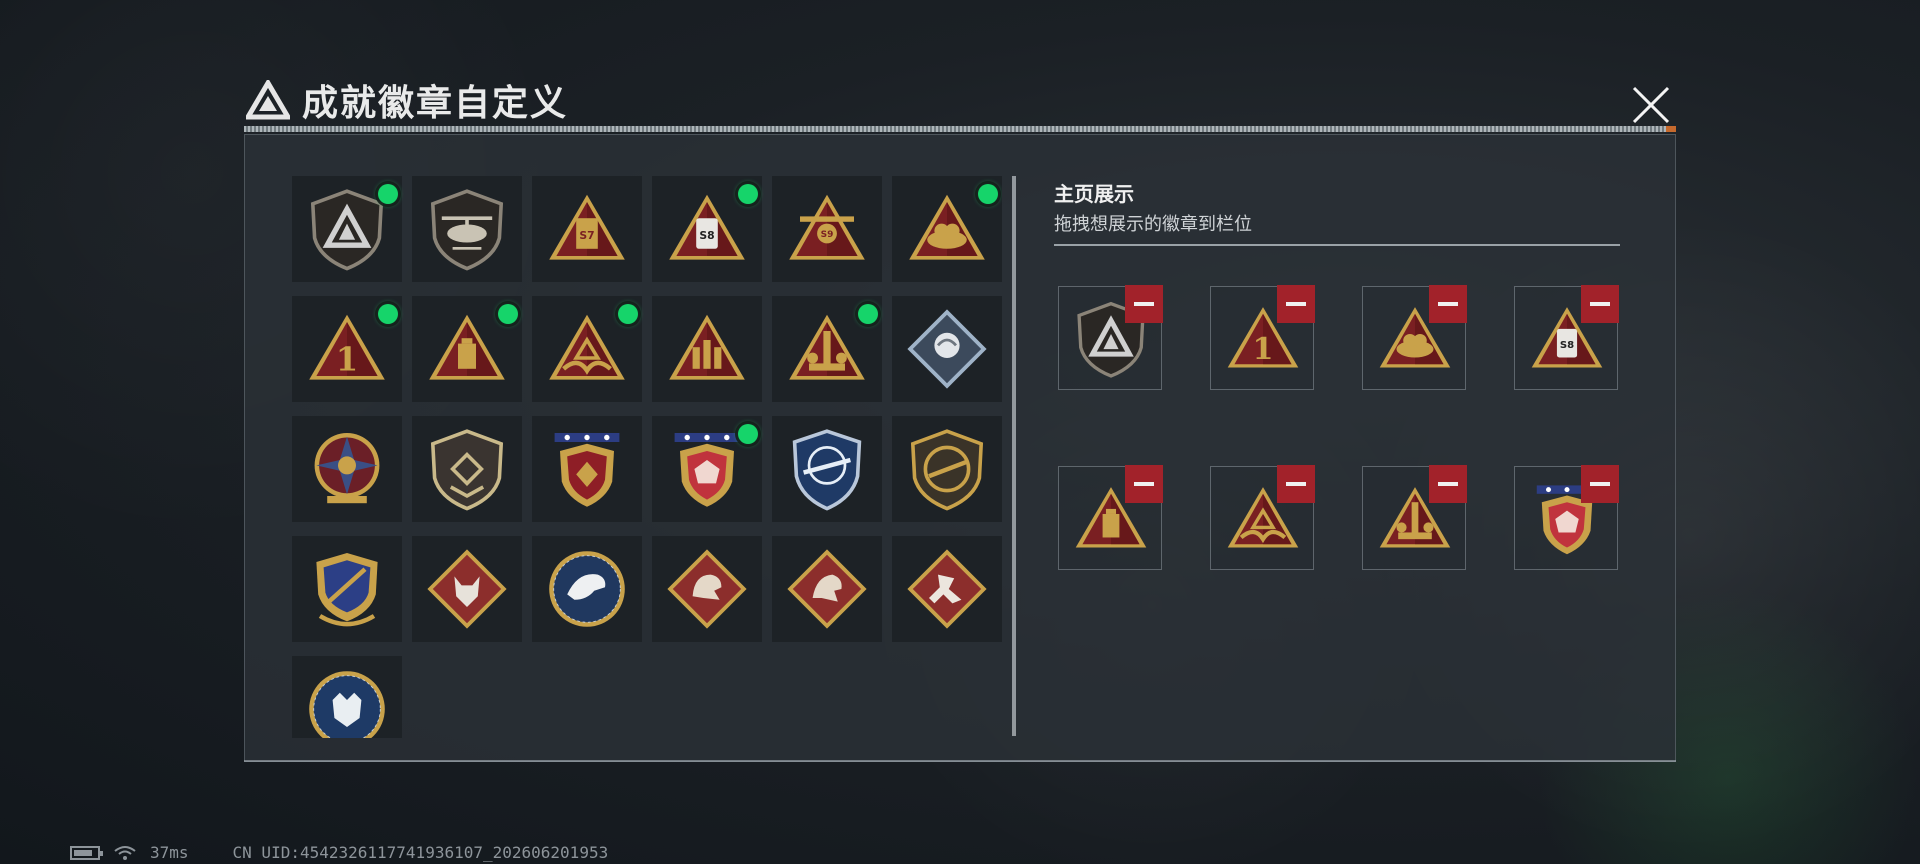 The height and width of the screenshot is (864, 1920). Describe the element at coordinates (125, 852) in the screenshot. I see `wifi-icon` at that location.